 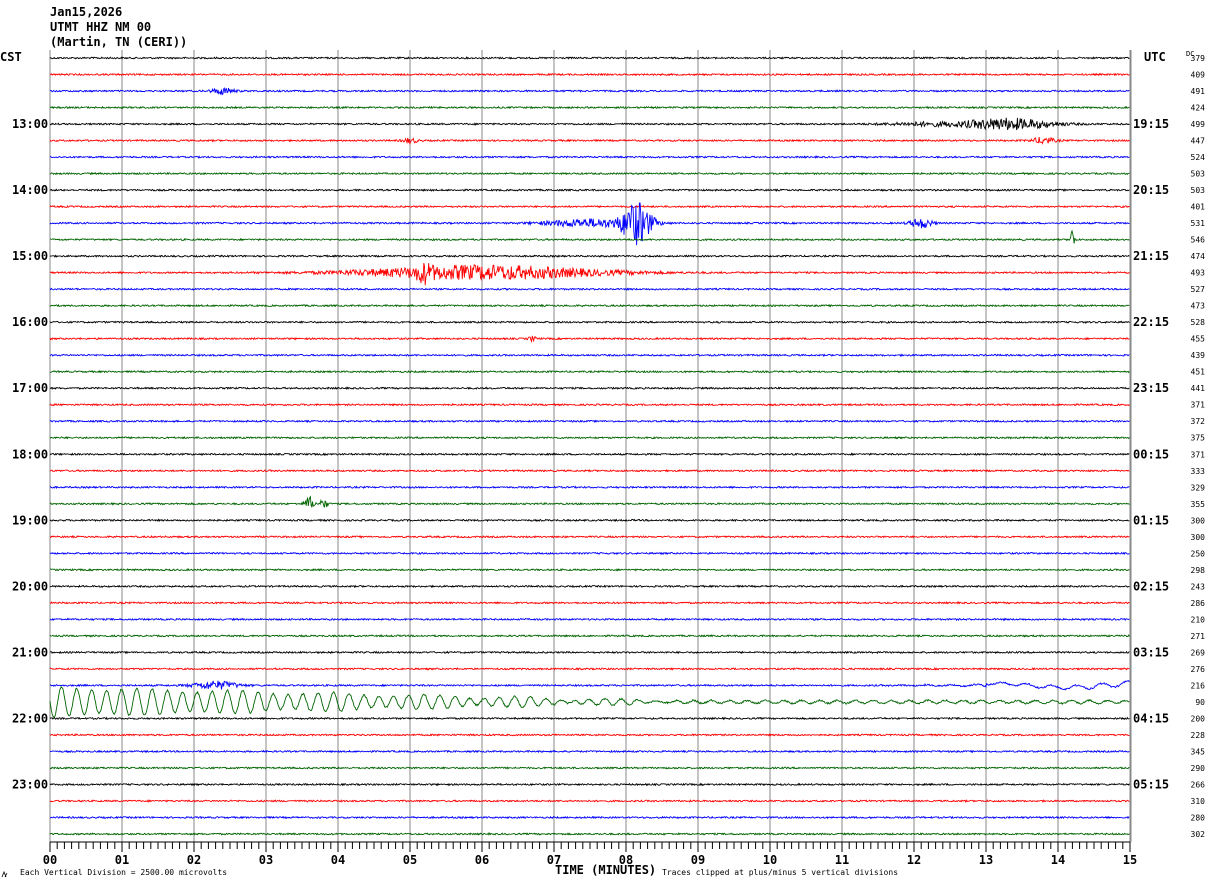 What do you see at coordinates (100, 27) in the screenshot?
I see `station-label: UTMT HHZ NM 00` at bounding box center [100, 27].